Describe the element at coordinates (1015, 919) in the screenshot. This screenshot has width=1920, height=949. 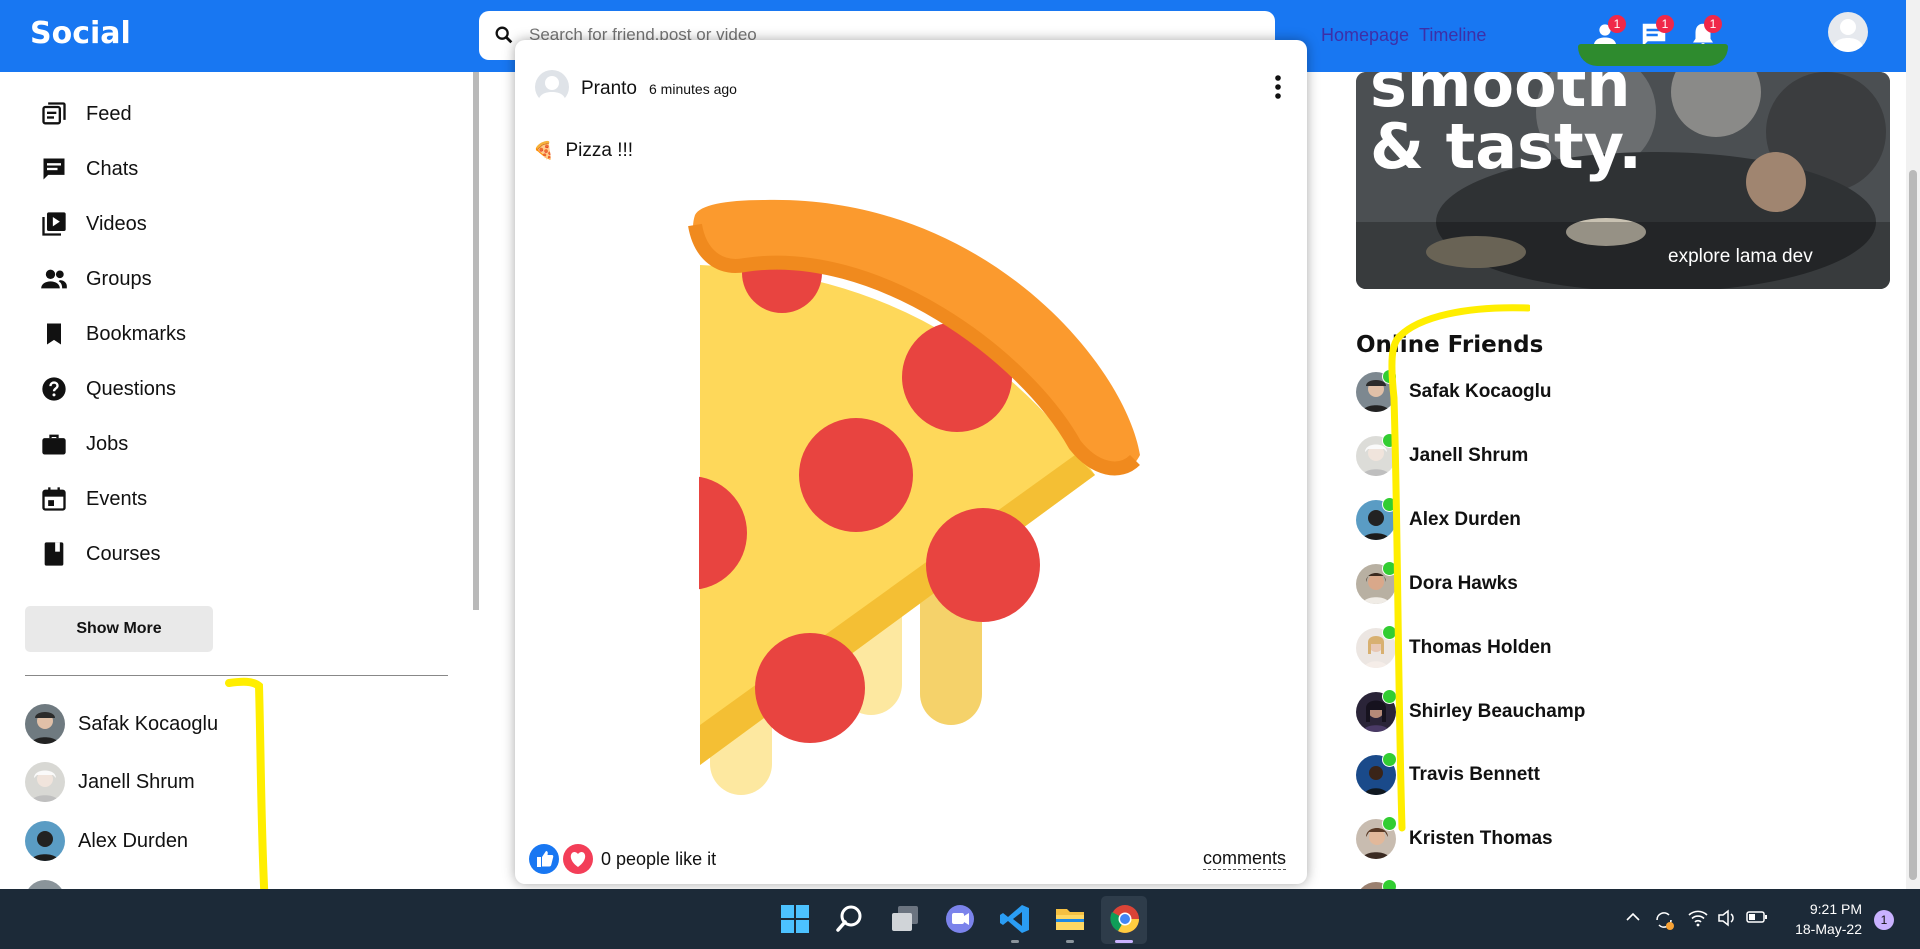
I see `vscode-icon` at that location.